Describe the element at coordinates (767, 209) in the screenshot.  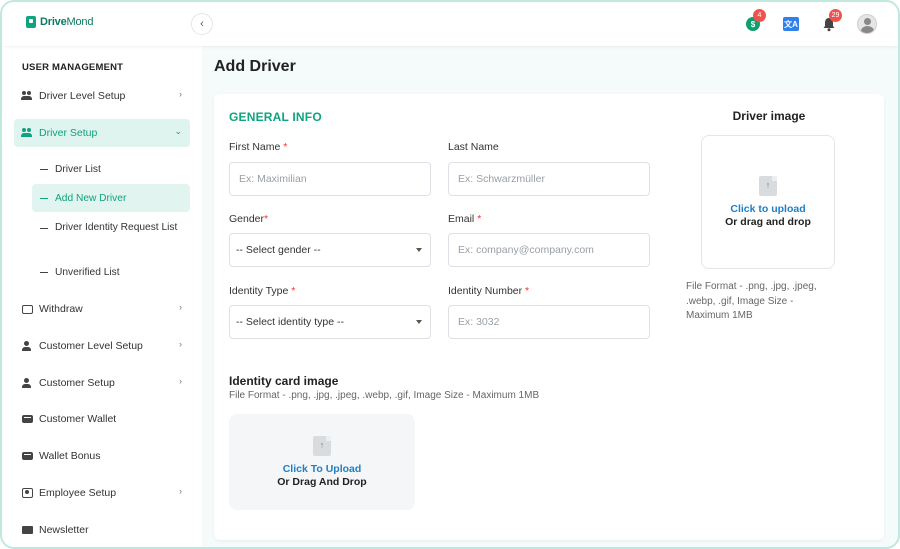
I see `click-to-upload-link: Click to upload` at that location.